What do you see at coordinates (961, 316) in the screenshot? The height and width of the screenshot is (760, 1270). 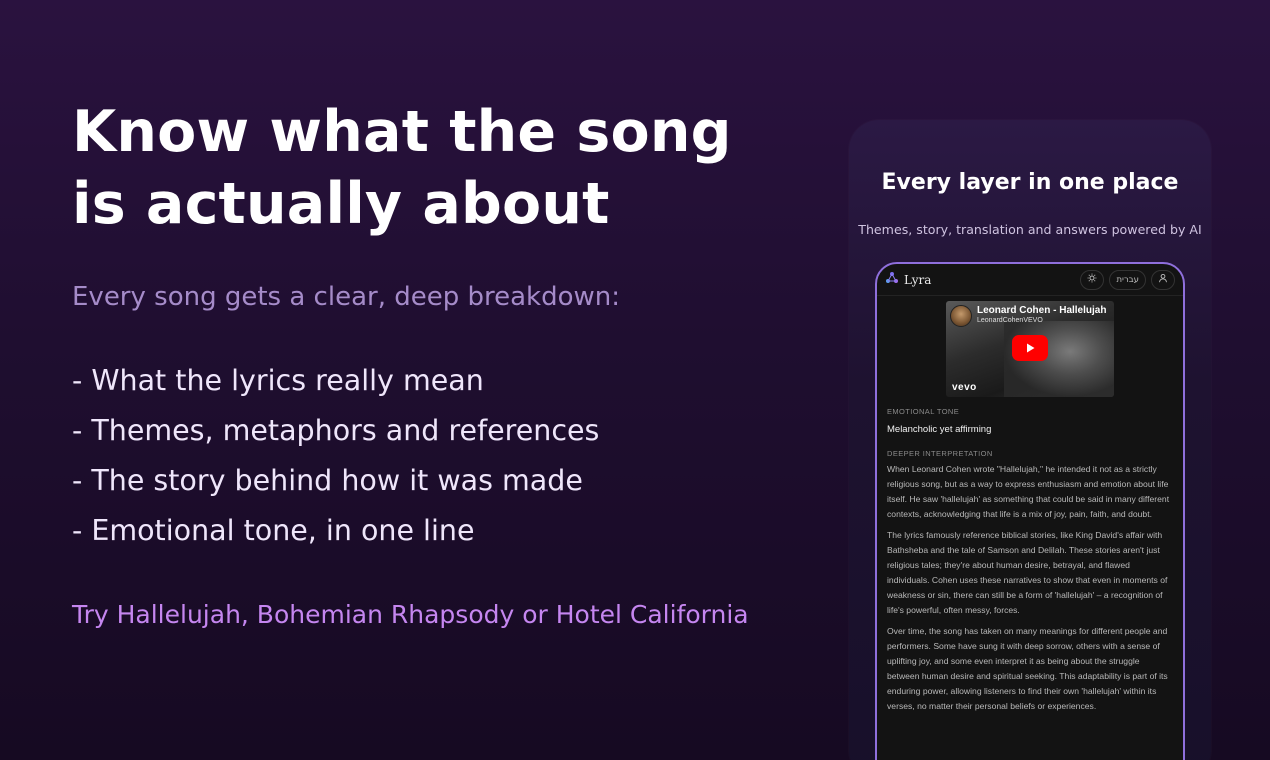 I see `channel-avatar` at bounding box center [961, 316].